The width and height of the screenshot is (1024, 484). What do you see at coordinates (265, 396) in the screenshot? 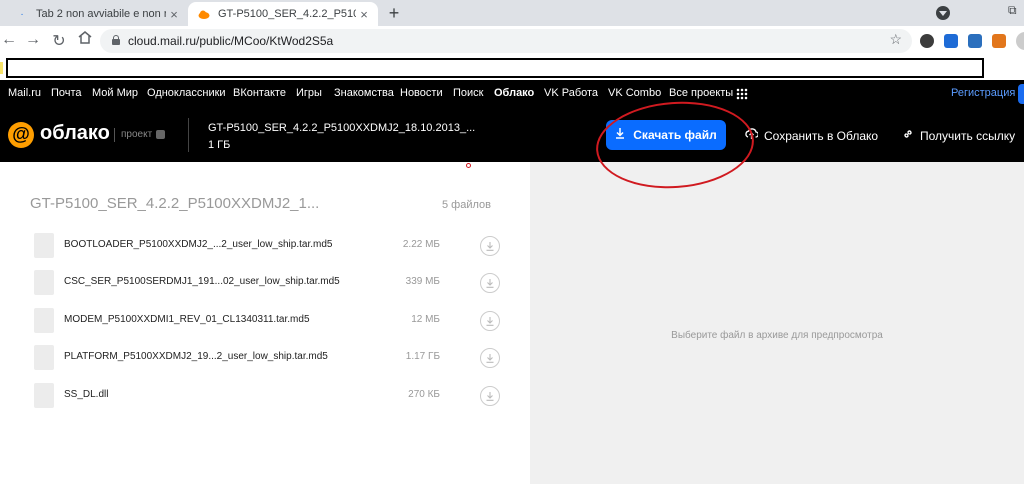
I see `list-item: SS_DL.dll 270 КБ` at bounding box center [265, 396].